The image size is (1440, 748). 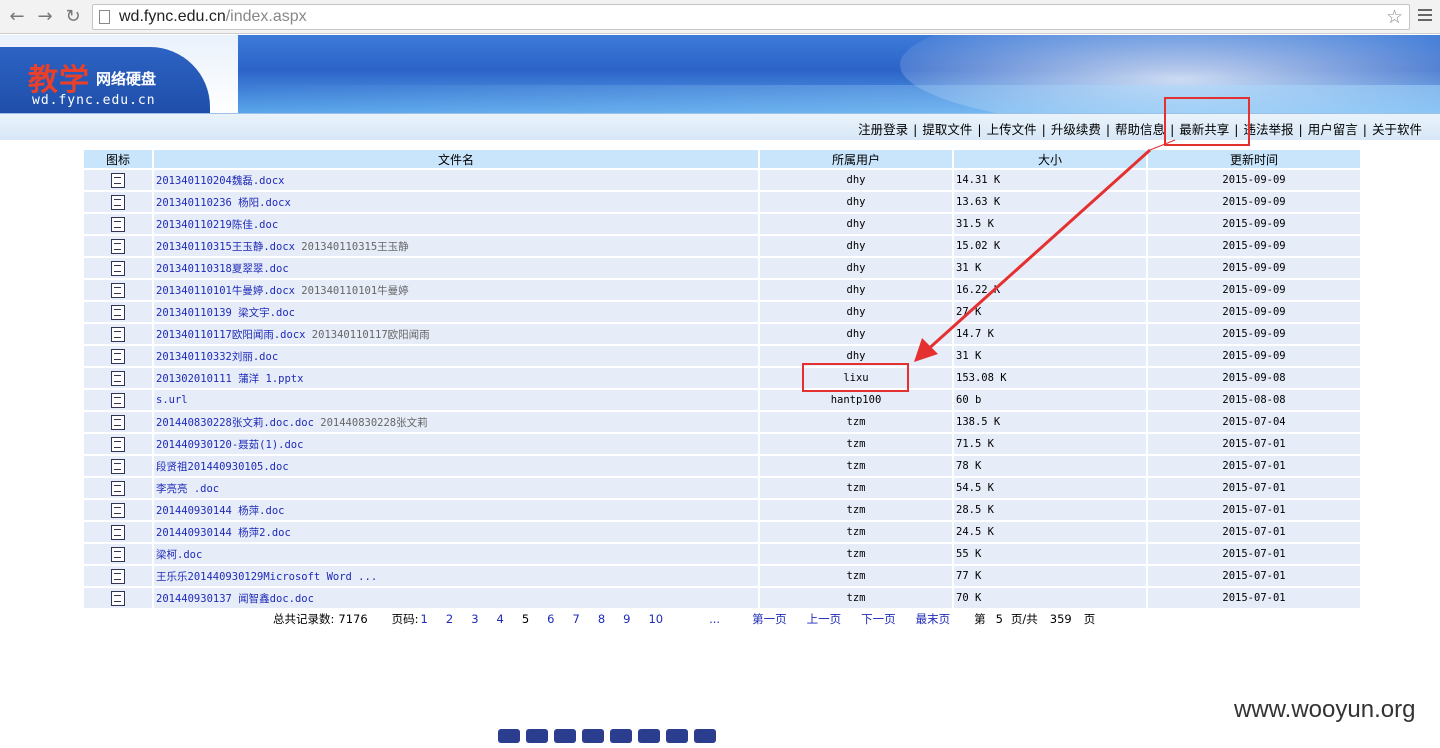 I want to click on cropped-content, so click(x=643, y=738).